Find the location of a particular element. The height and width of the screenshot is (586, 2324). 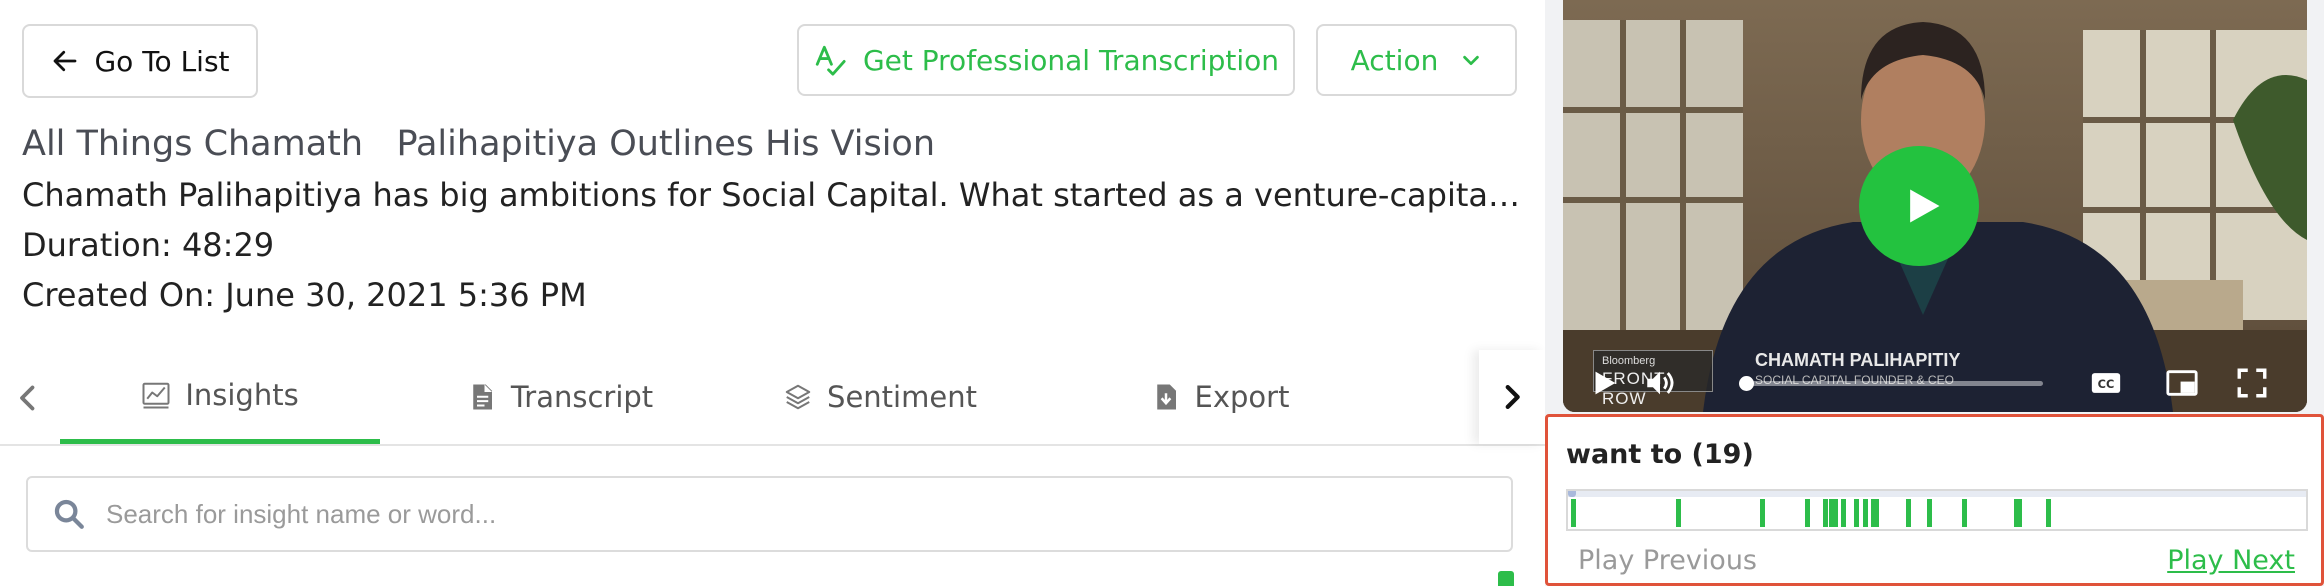

spellcheck-icon is located at coordinates (830, 60).